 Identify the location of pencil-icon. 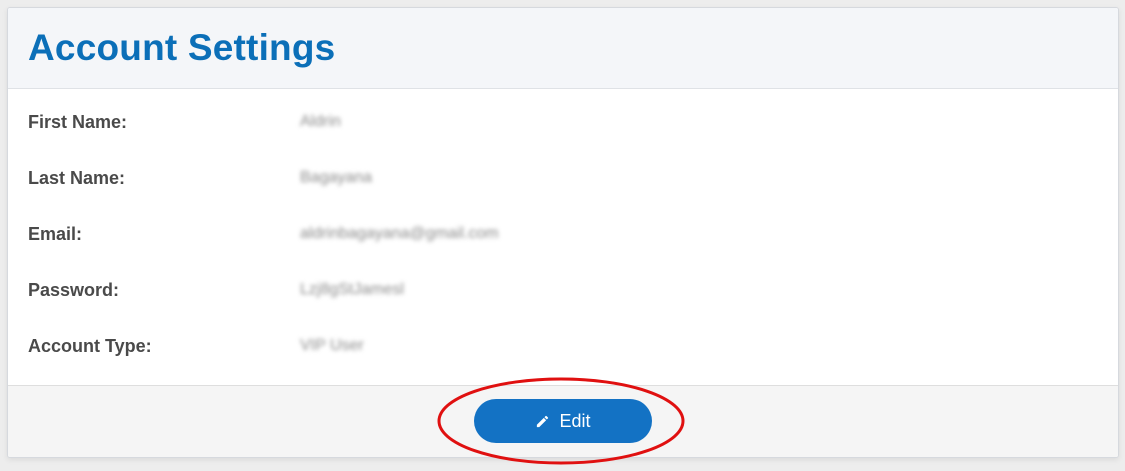
(542, 421).